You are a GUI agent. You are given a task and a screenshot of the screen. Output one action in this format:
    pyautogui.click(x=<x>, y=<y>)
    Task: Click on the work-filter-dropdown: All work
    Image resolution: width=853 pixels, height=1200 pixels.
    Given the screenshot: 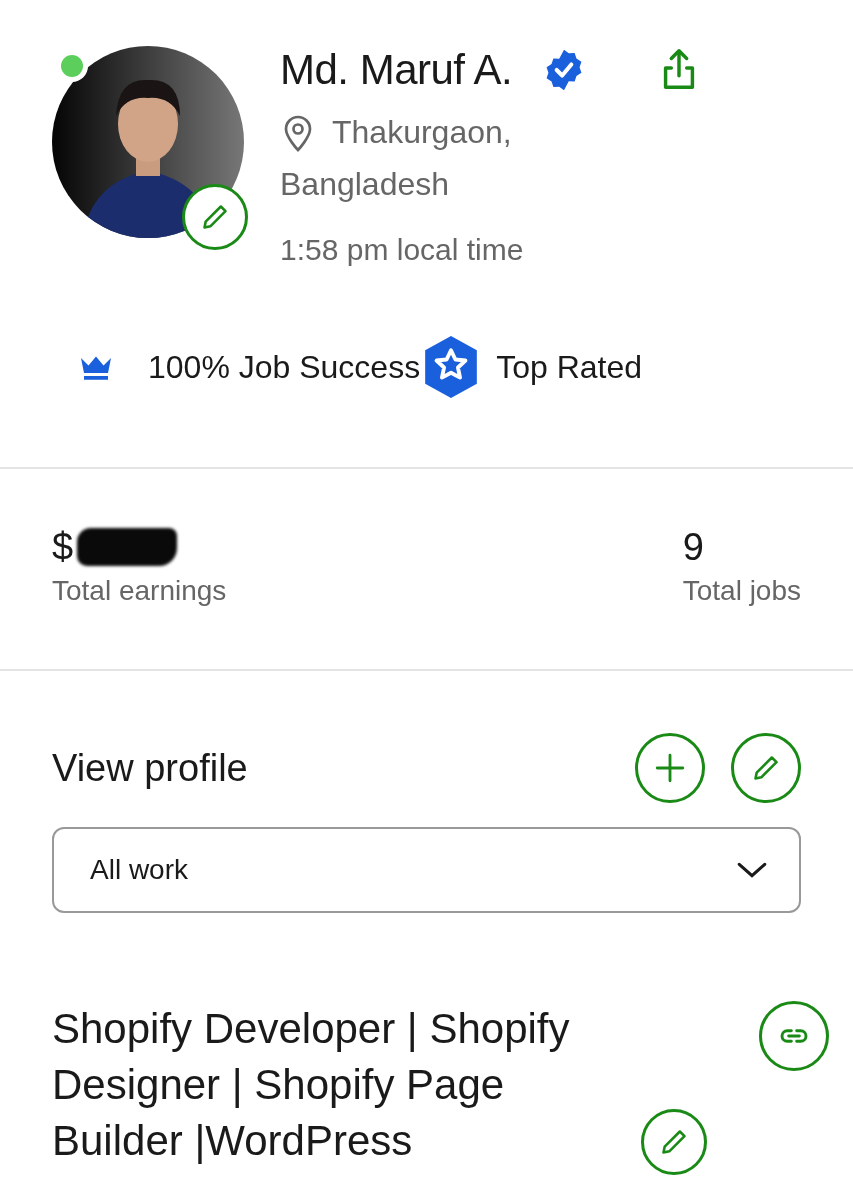 What is the action you would take?
    pyautogui.click(x=426, y=870)
    